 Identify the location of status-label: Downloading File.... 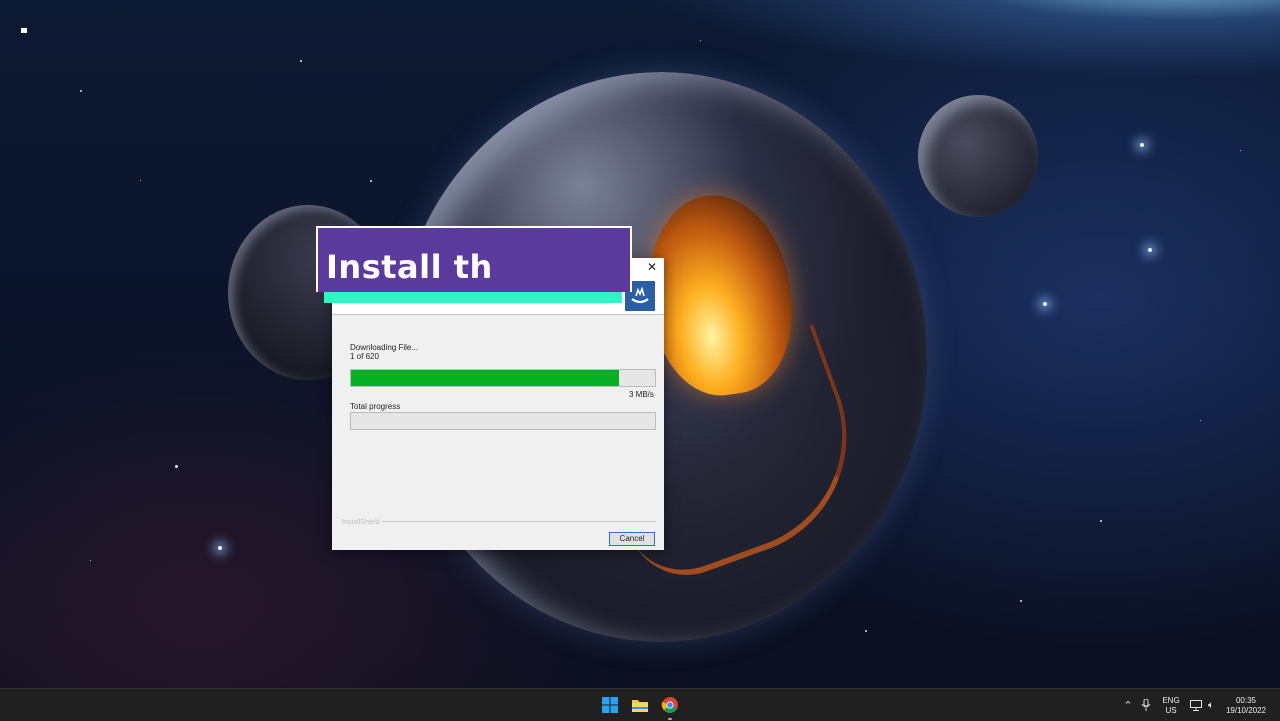
(384, 347).